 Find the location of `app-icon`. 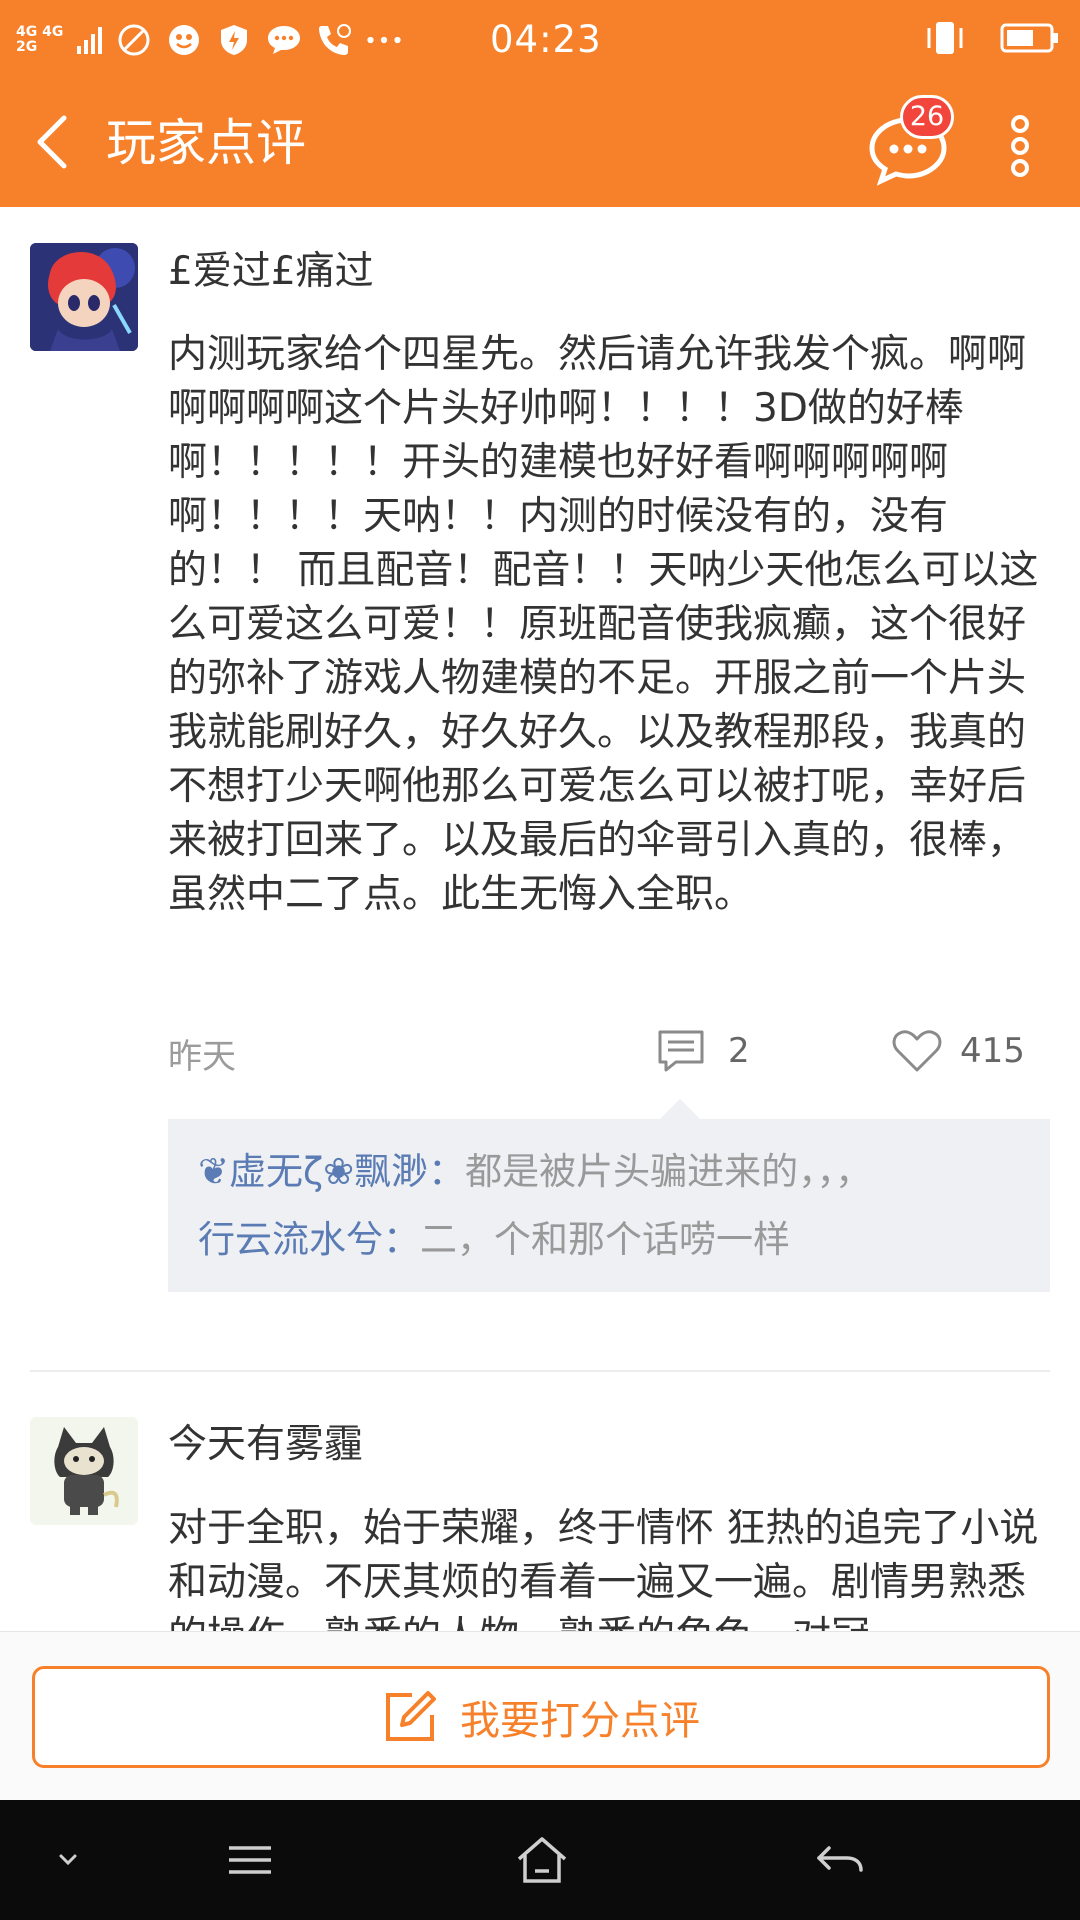

app-icon is located at coordinates (184, 40).